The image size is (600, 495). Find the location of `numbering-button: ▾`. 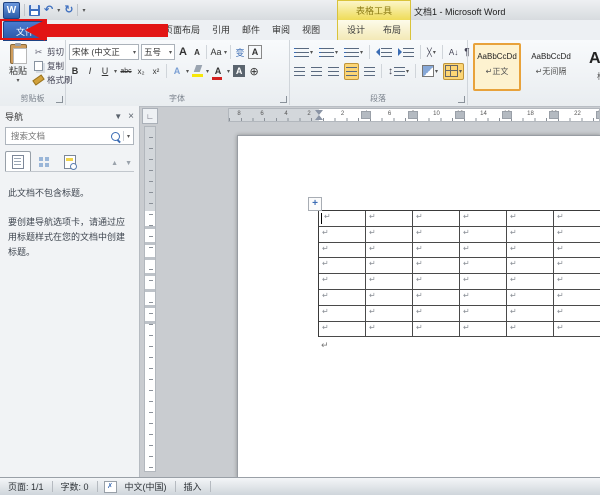

numbering-button: ▾ is located at coordinates (328, 52).